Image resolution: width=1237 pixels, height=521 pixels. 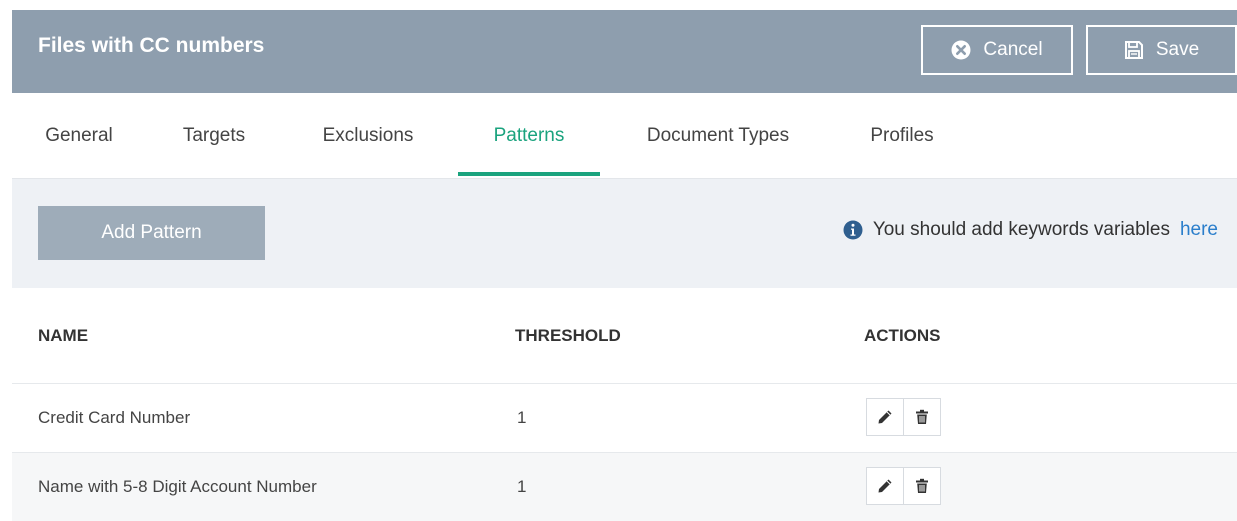 What do you see at coordinates (63, 336) in the screenshot?
I see `column-header-name: NAME` at bounding box center [63, 336].